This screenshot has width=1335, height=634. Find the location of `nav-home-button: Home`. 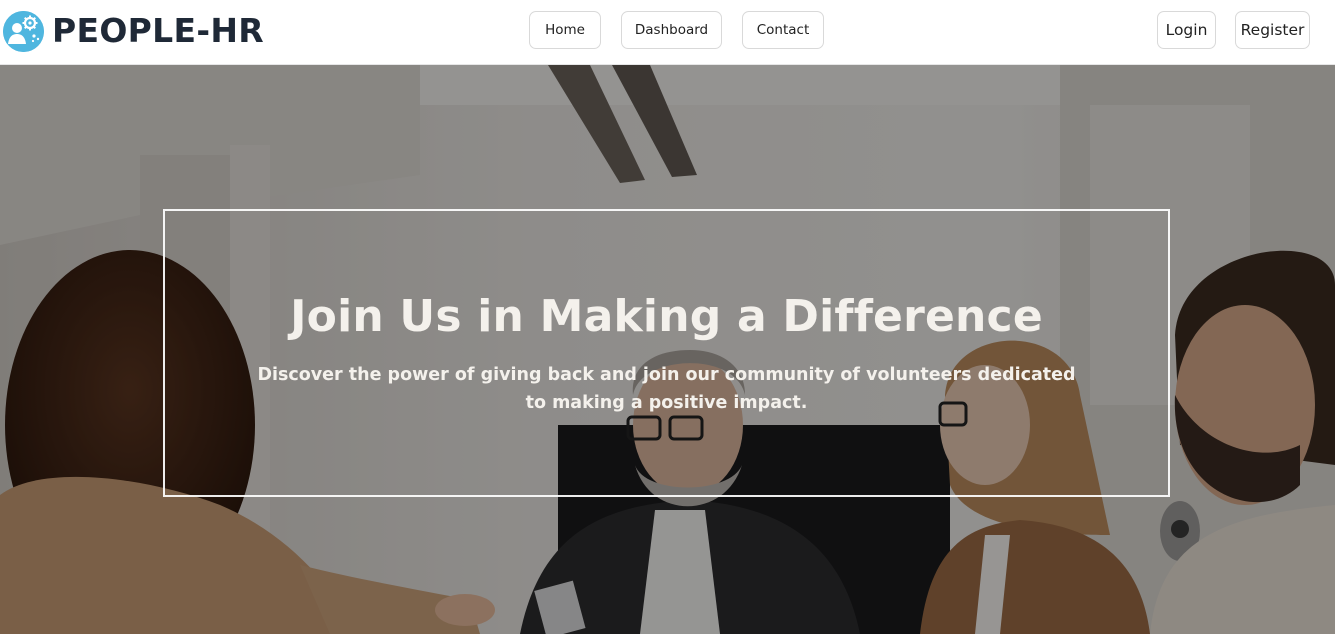

nav-home-button: Home is located at coordinates (565, 30).